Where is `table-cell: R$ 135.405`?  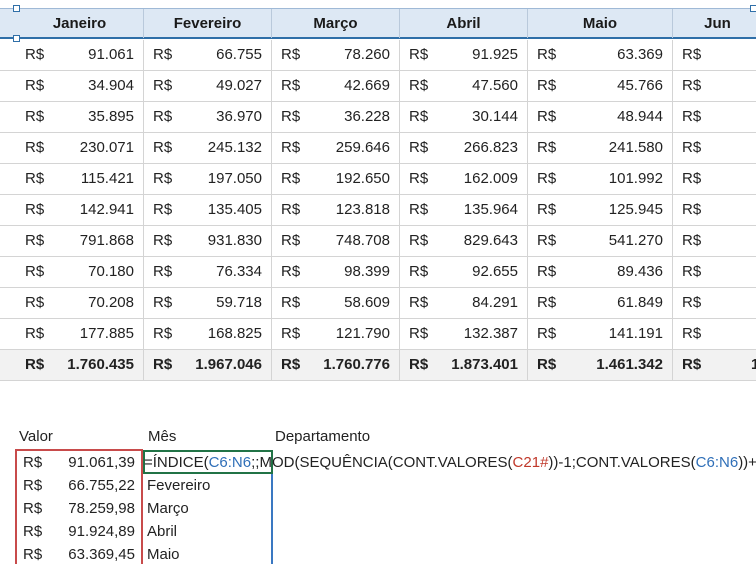 table-cell: R$ 135.405 is located at coordinates (208, 210).